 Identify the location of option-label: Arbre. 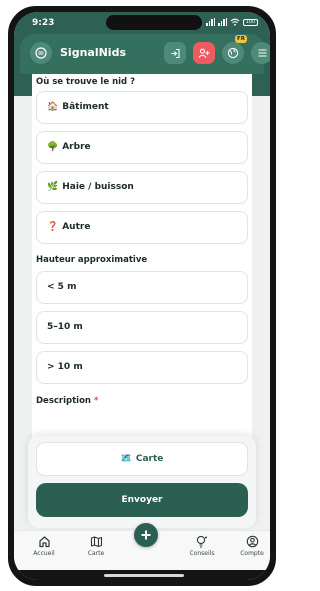
(76, 147).